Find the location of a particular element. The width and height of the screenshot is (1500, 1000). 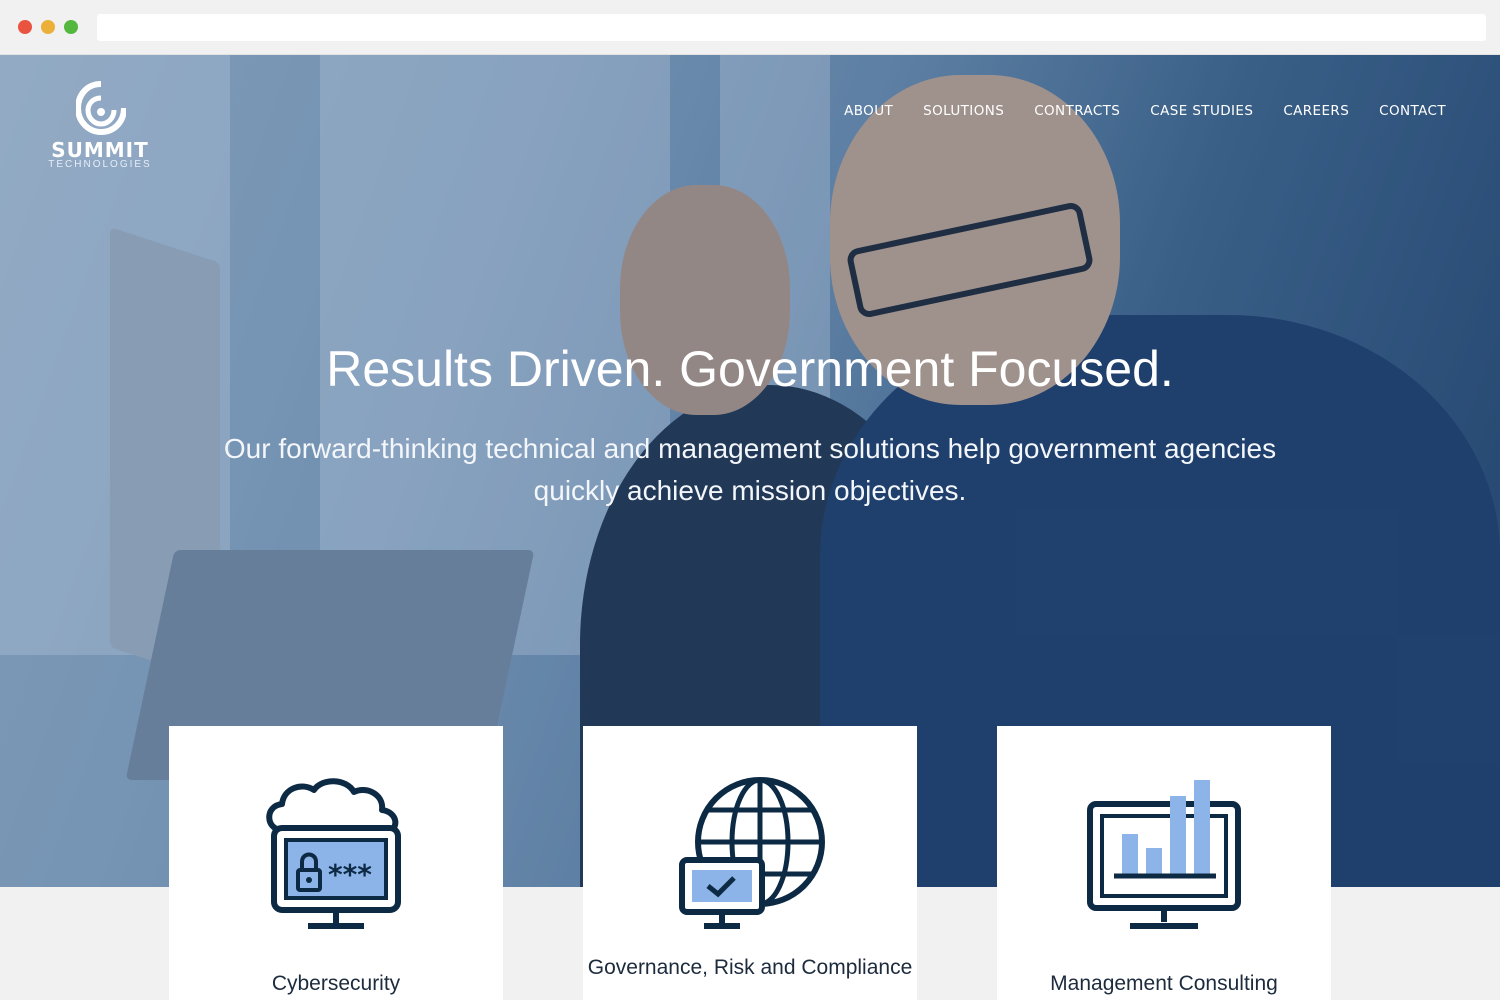

browser-chrome is located at coordinates (750, 27).